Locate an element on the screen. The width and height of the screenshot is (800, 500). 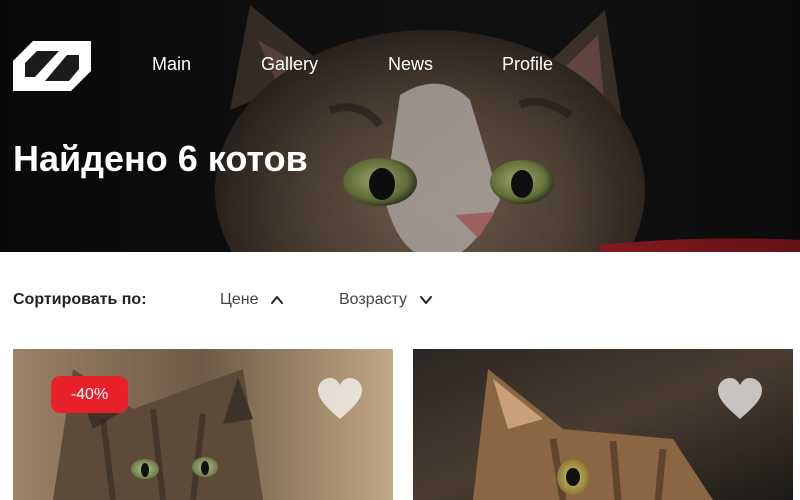
chevron-down-icon is located at coordinates (426, 300).